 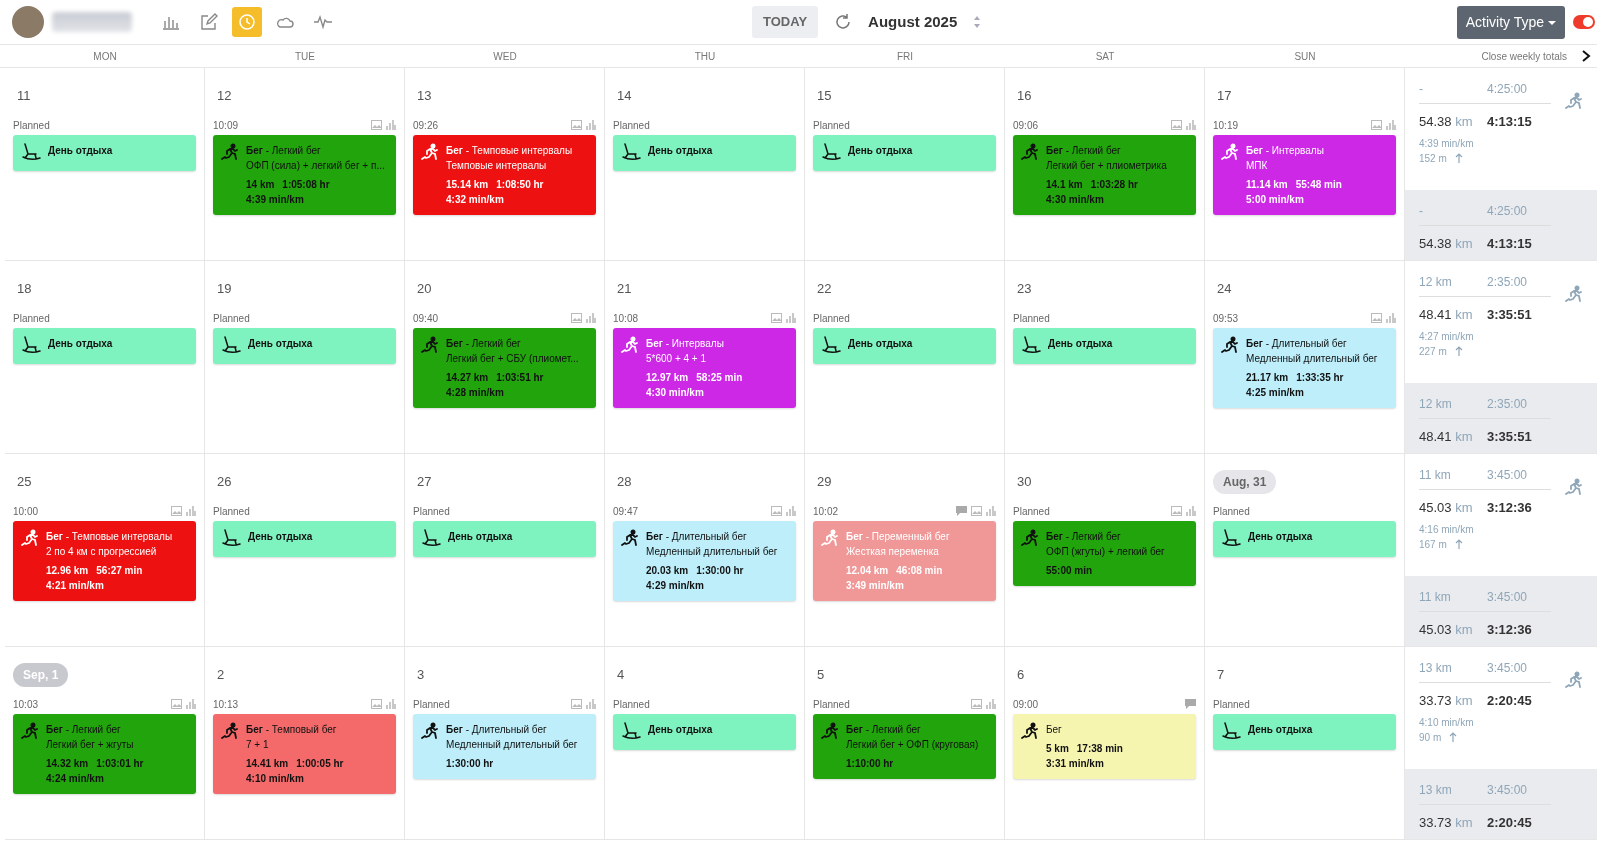 What do you see at coordinates (913, 22) in the screenshot?
I see `month-title: August 2025` at bounding box center [913, 22].